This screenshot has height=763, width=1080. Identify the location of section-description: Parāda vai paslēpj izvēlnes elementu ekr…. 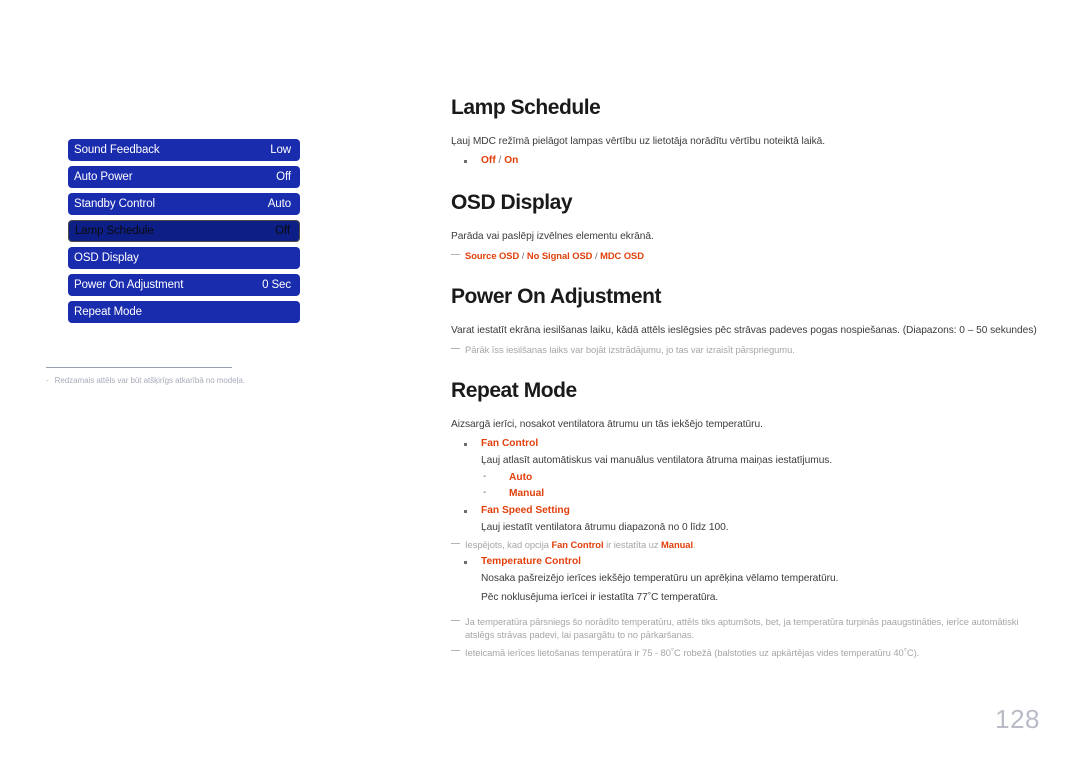
(552, 236).